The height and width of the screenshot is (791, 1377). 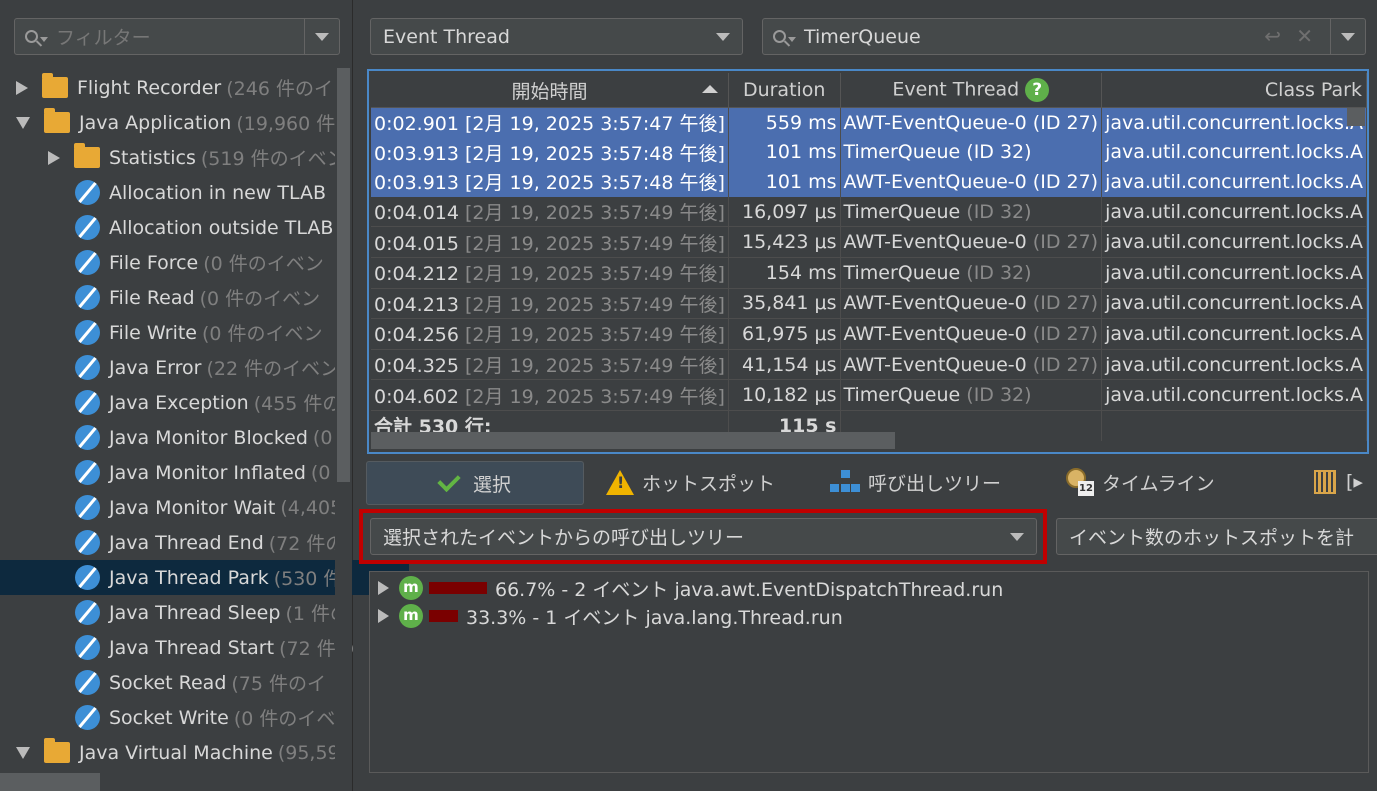 What do you see at coordinates (1304, 36) in the screenshot?
I see `clear-search-icon: ✕` at bounding box center [1304, 36].